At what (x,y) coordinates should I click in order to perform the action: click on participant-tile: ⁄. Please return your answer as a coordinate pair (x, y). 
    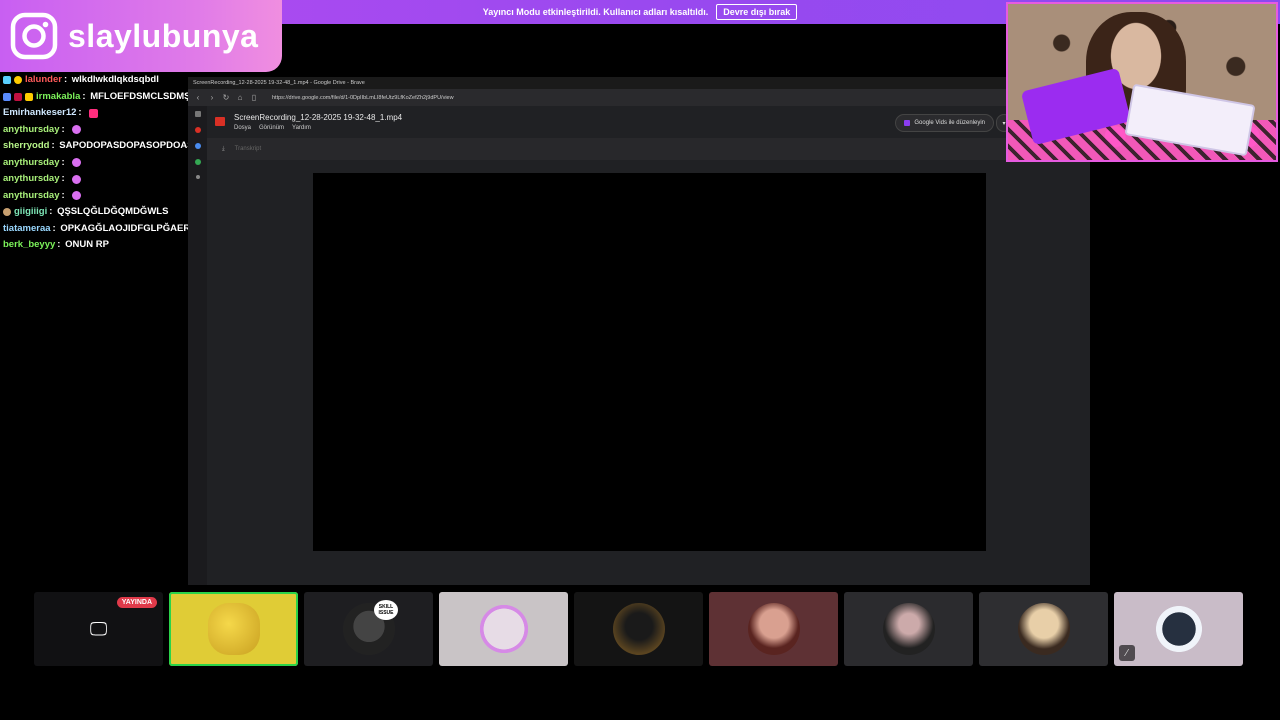
    Looking at the image, I should click on (1178, 629).